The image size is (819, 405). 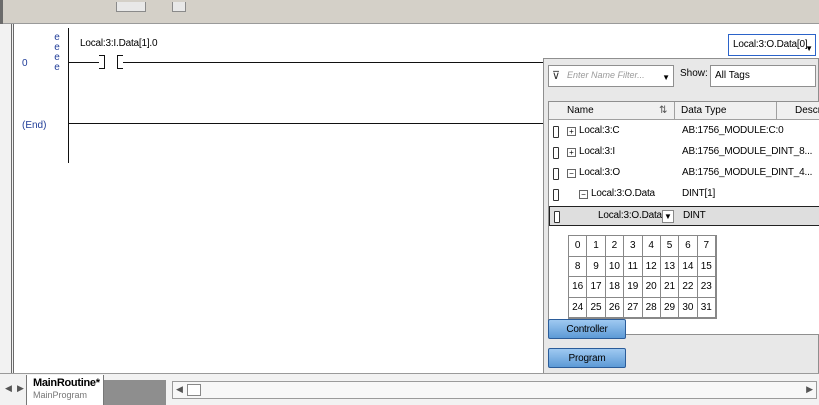 I want to click on bit-cell: 29, so click(x=670, y=307).